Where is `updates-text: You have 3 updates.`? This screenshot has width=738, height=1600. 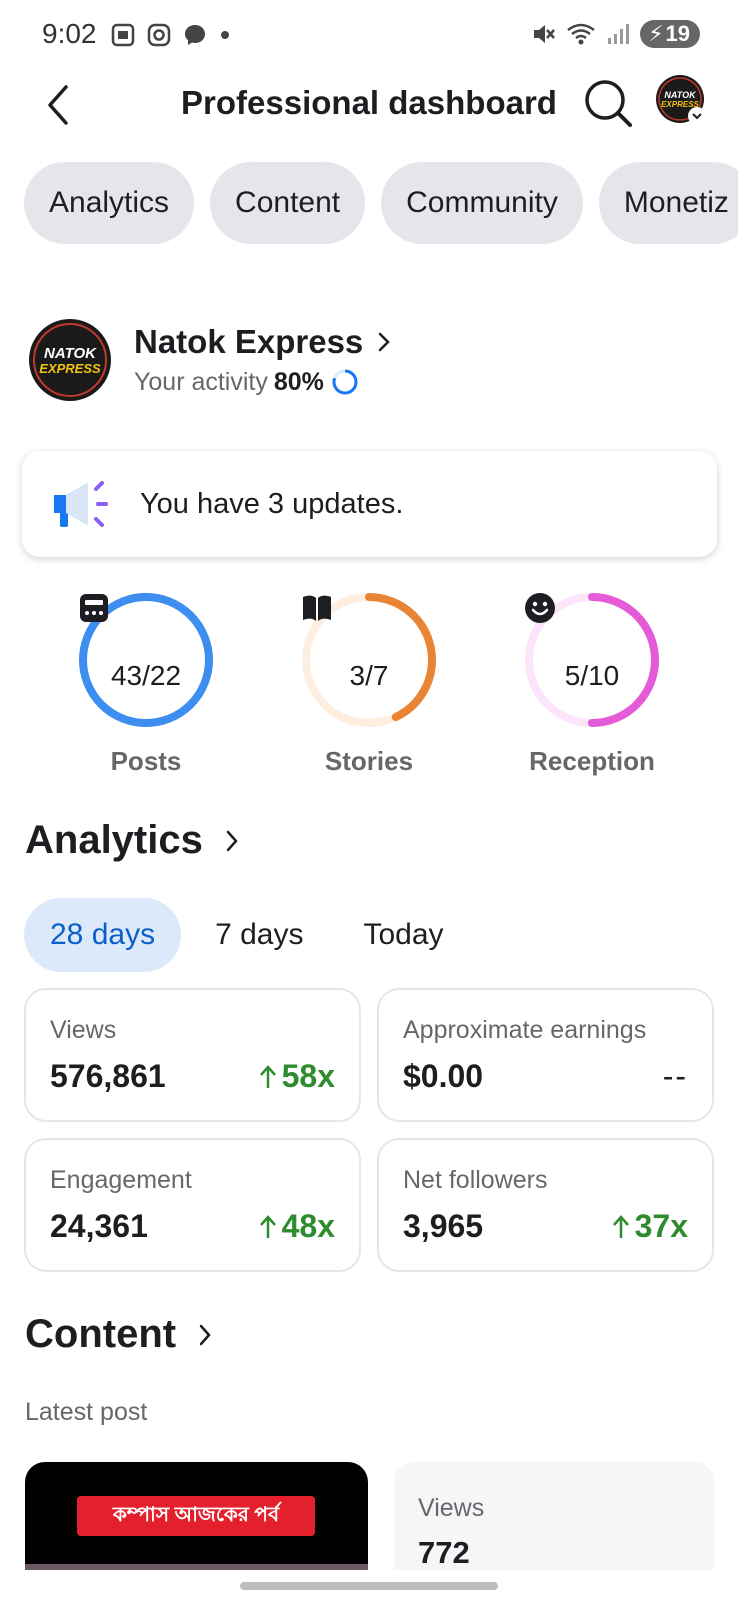 updates-text: You have 3 updates. is located at coordinates (272, 503).